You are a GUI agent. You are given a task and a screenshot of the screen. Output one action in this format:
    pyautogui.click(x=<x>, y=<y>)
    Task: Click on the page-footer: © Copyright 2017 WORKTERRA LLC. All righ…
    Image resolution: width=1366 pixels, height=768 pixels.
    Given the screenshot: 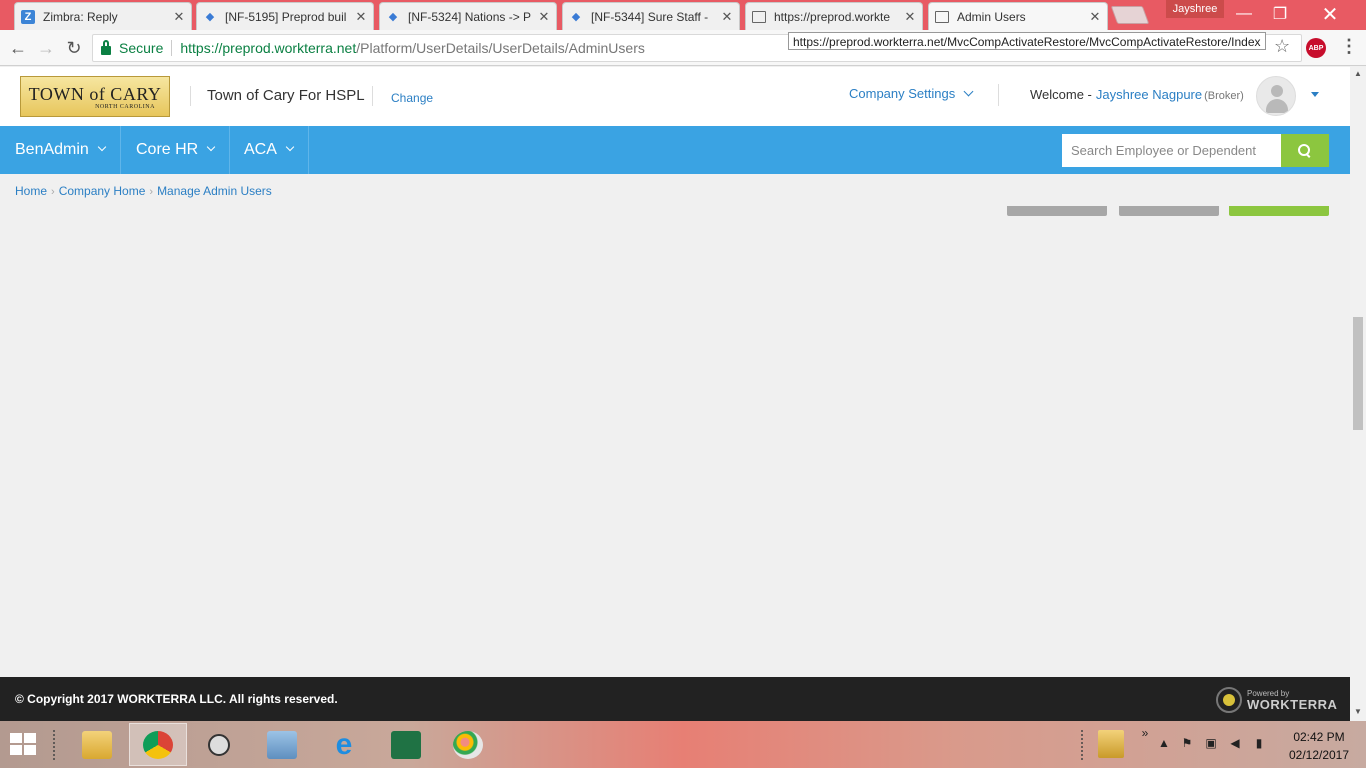 What is the action you would take?
    pyautogui.click(x=675, y=699)
    